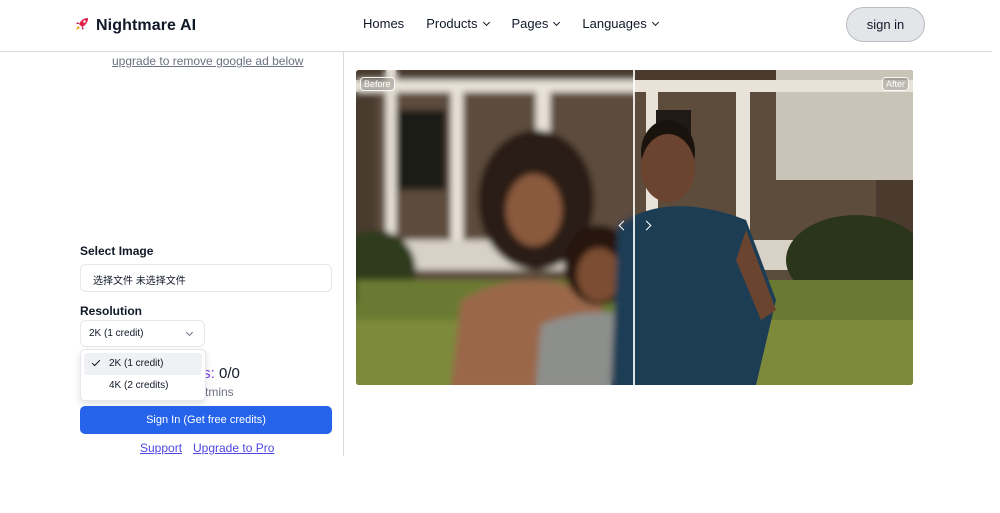 The height and width of the screenshot is (513, 1000). What do you see at coordinates (206, 420) in the screenshot?
I see `sign-in-free-credits-button: Sign In (Get free credits)` at bounding box center [206, 420].